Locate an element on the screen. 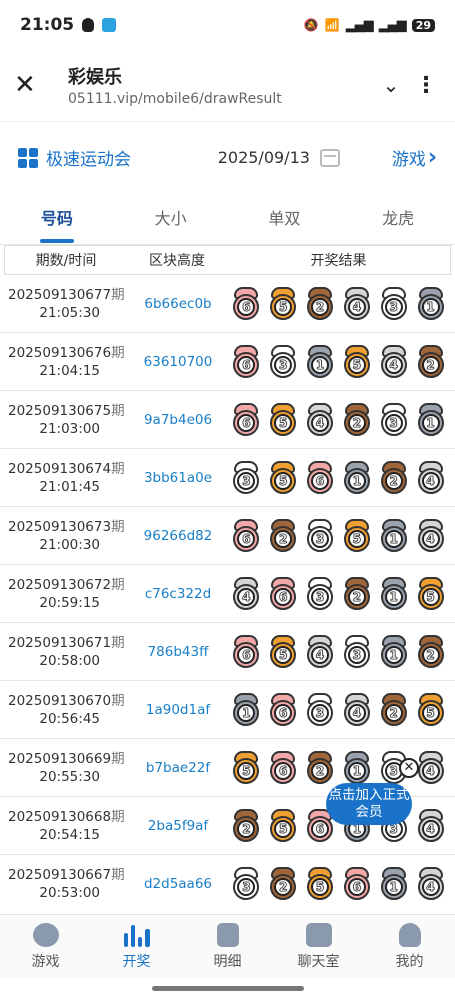 Image resolution: width=455 pixels, height=1000 pixels. table-row: 202509130672期 20:59:15 c76c322d 4 6 3 2 1 5 is located at coordinates (227, 594).